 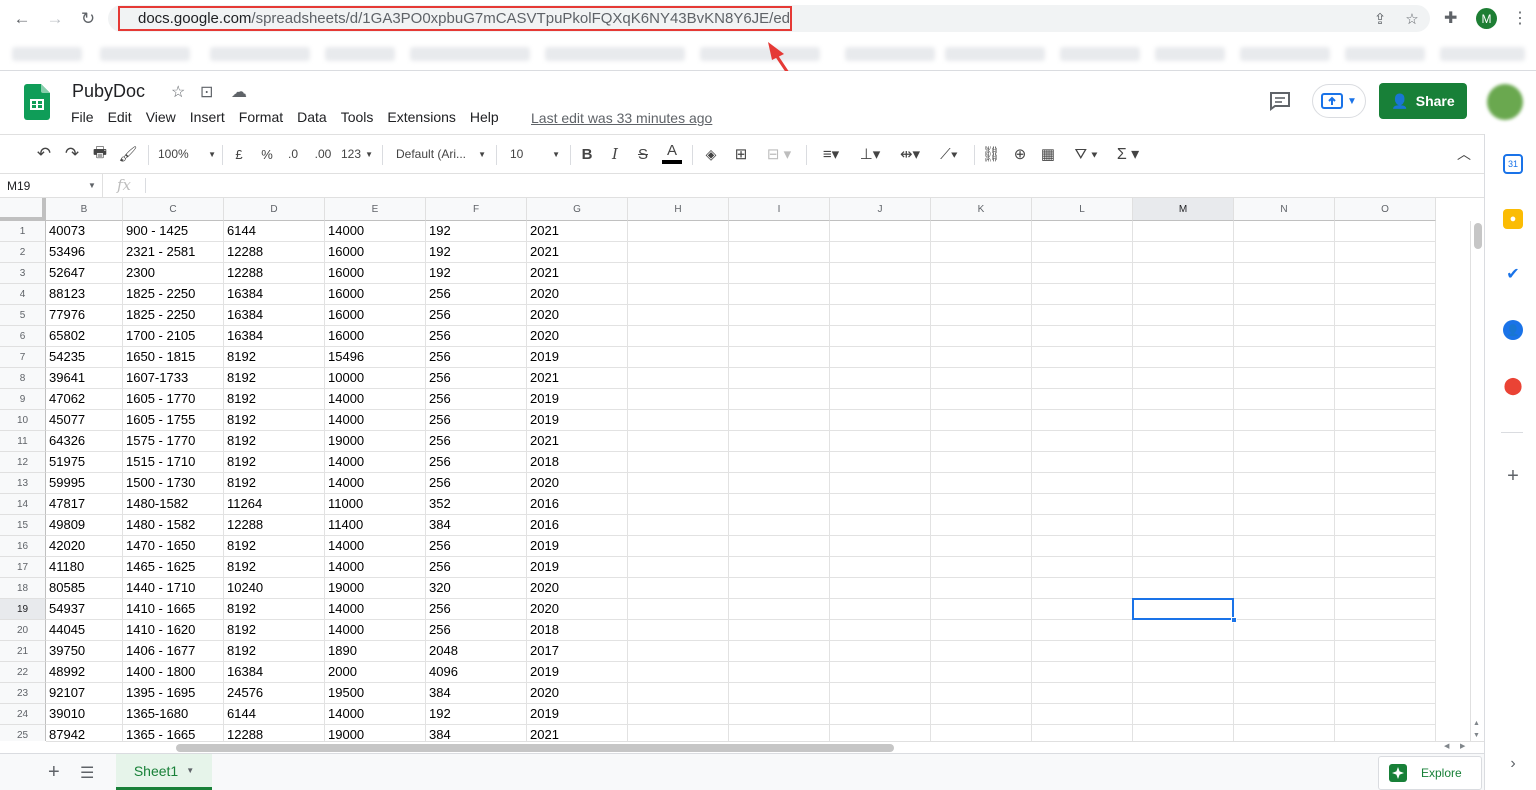 I want to click on menu-view: View, so click(x=161, y=117).